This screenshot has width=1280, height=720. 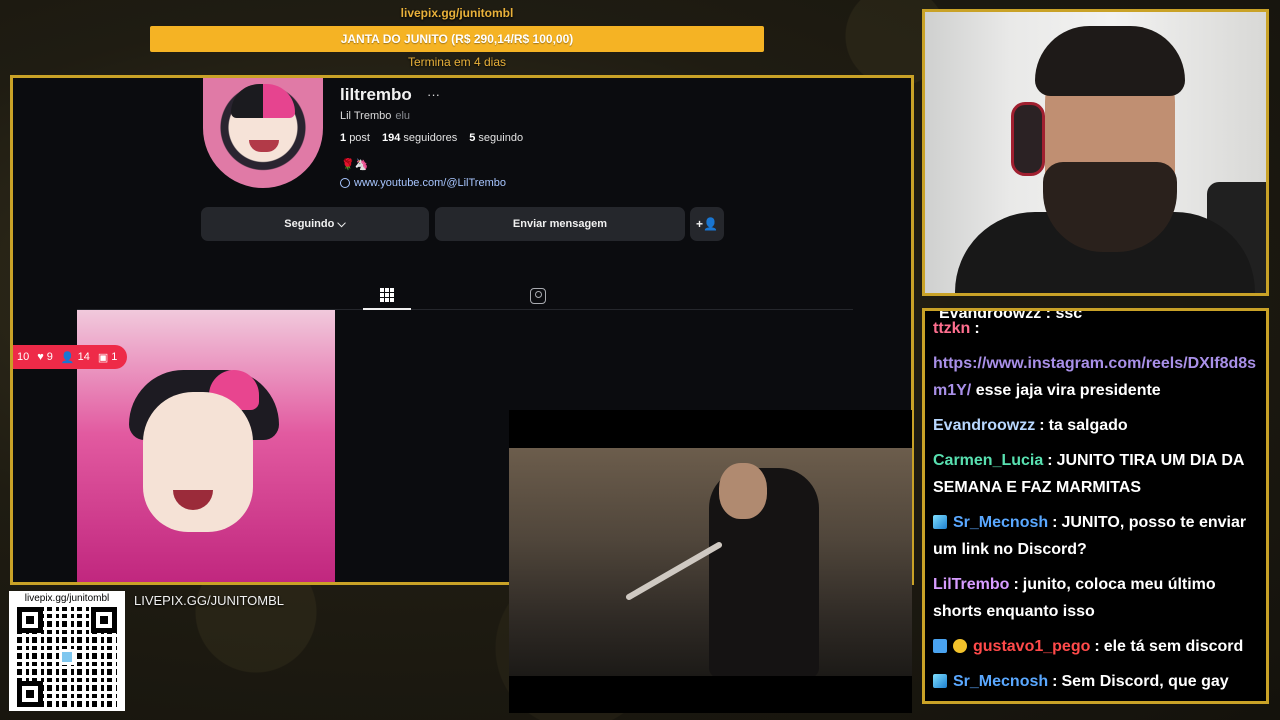 What do you see at coordinates (560, 224) in the screenshot?
I see `send-message-button: Enviar mensagem` at bounding box center [560, 224].